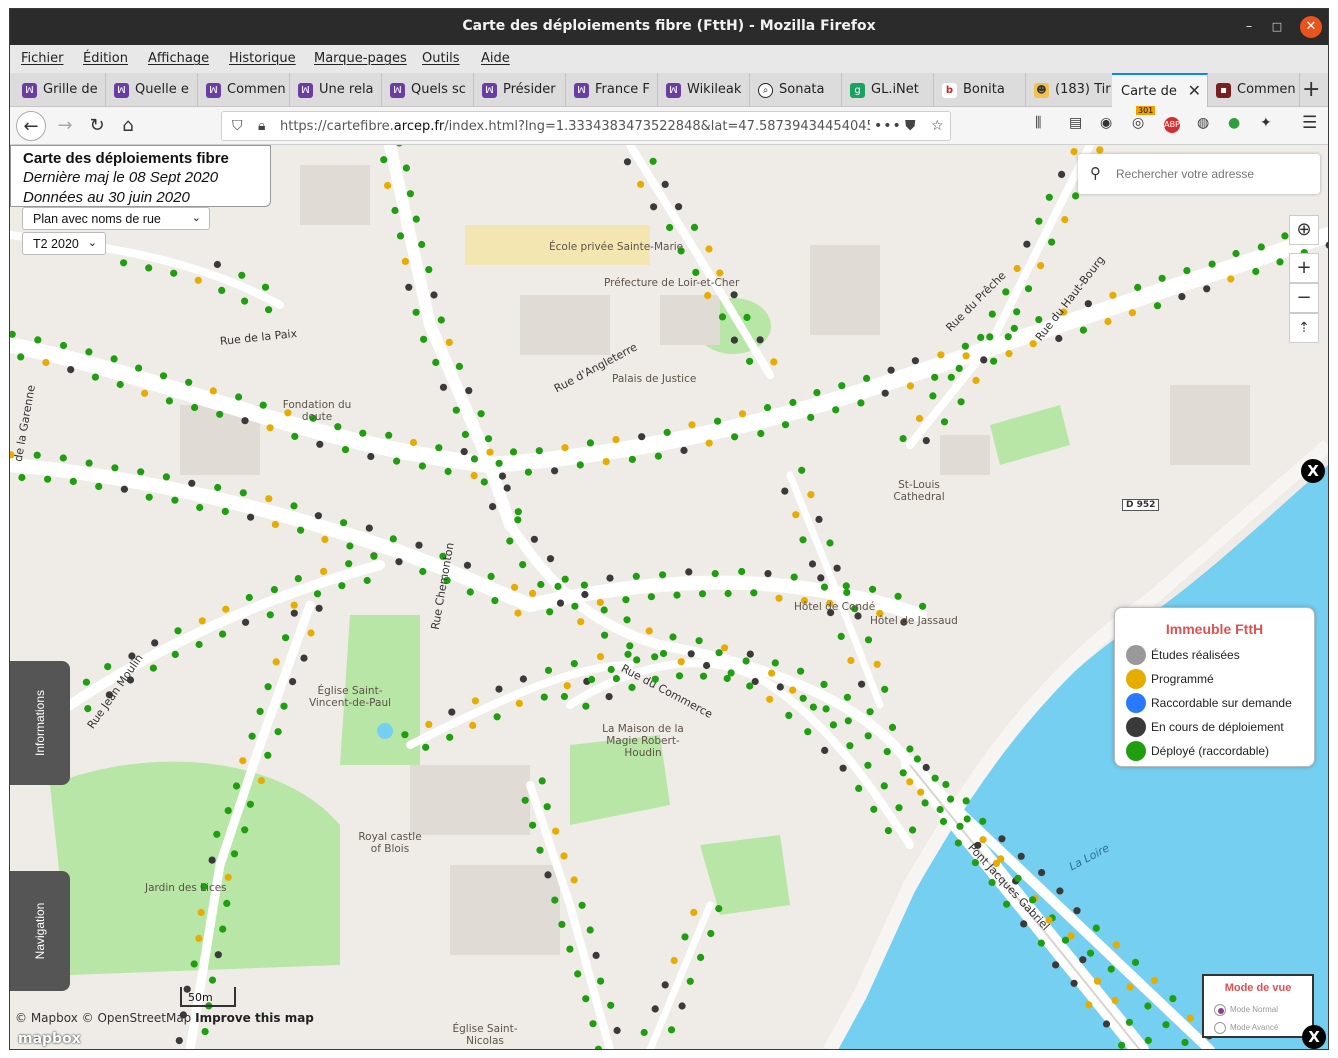 The width and height of the screenshot is (1338, 1058). I want to click on back-button: ←, so click(31, 126).